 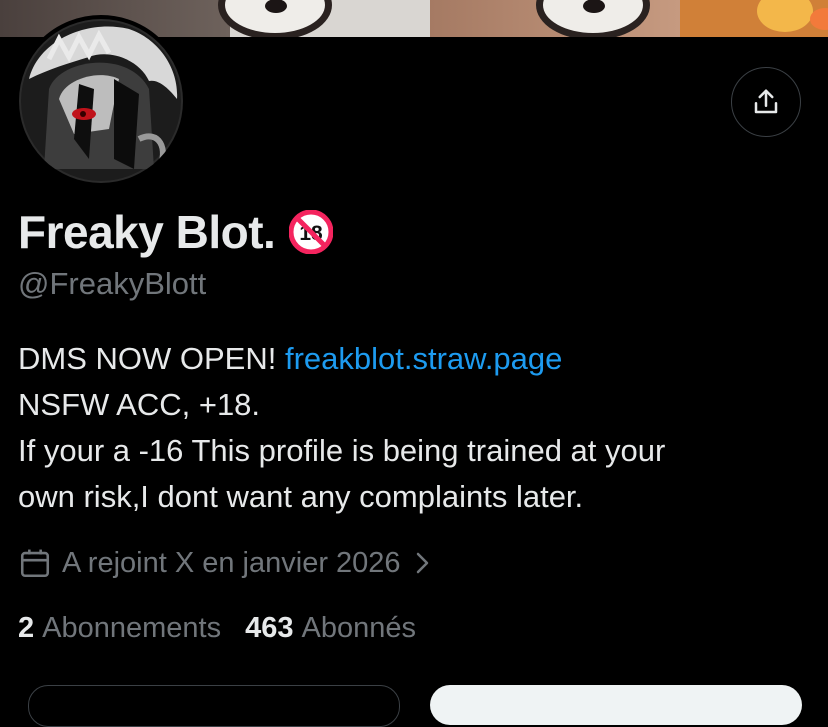 I want to click on bio-link: freakblot.straw.page, so click(x=423, y=358).